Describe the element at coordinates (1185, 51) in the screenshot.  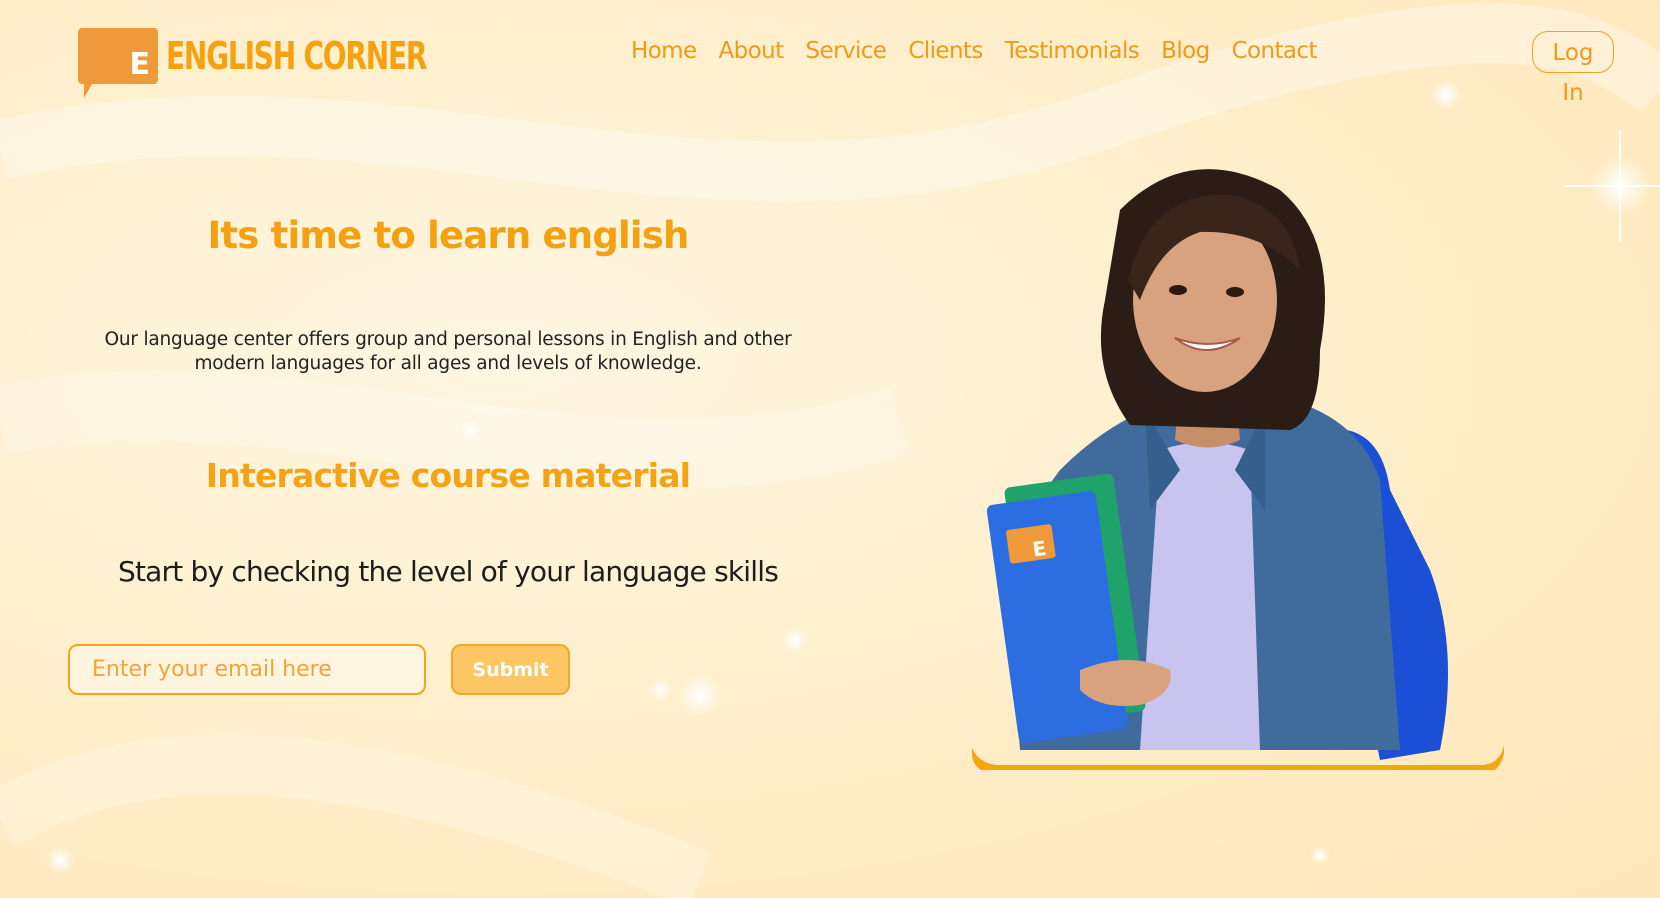
I see `nav-blog-link: Blog` at that location.